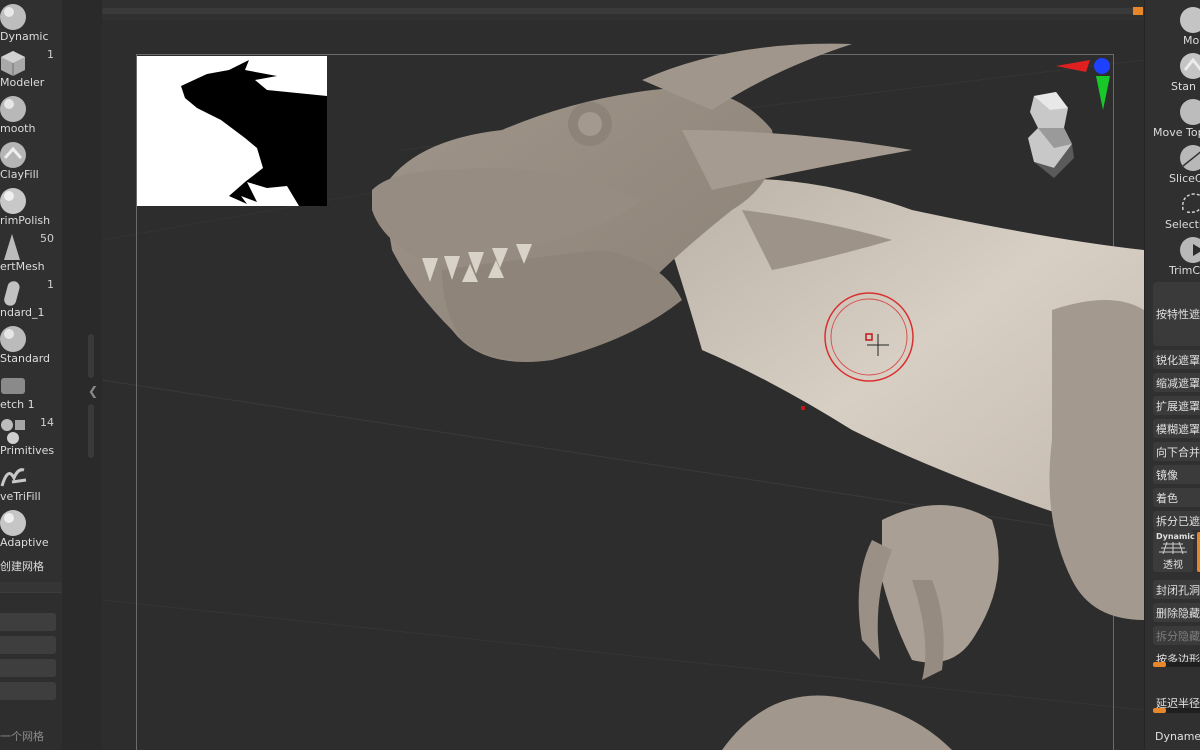  I want to click on brush-label: Modeler, so click(22, 82).